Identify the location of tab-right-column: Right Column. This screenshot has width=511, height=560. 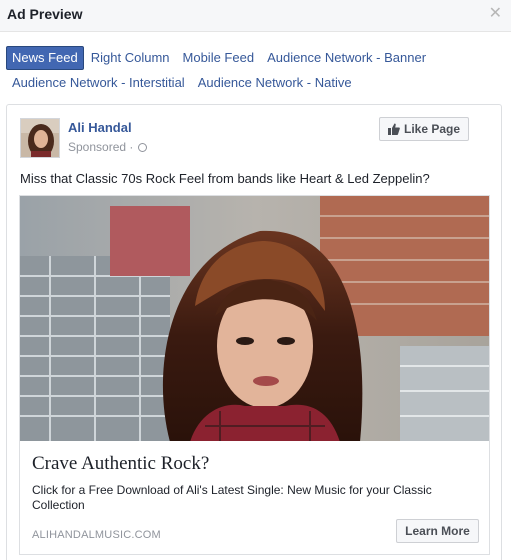
(130, 58).